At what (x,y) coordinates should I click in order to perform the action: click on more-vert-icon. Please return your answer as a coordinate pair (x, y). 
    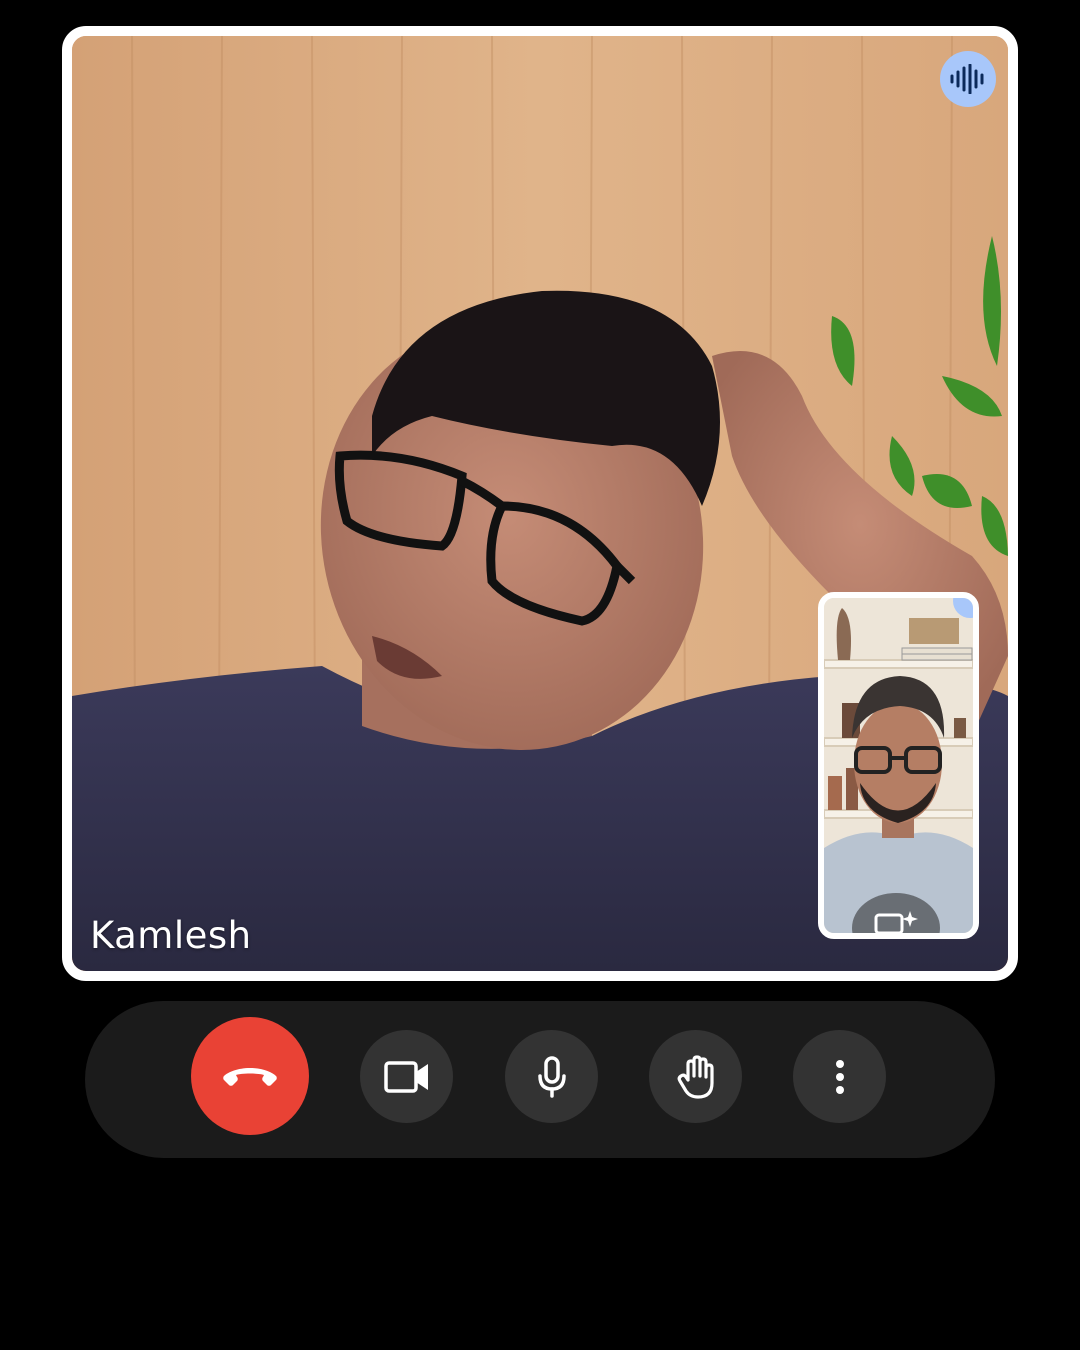
    Looking at the image, I should click on (839, 1076).